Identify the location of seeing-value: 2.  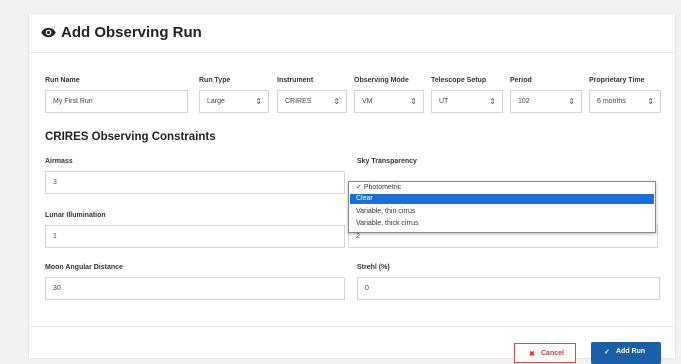
(358, 236).